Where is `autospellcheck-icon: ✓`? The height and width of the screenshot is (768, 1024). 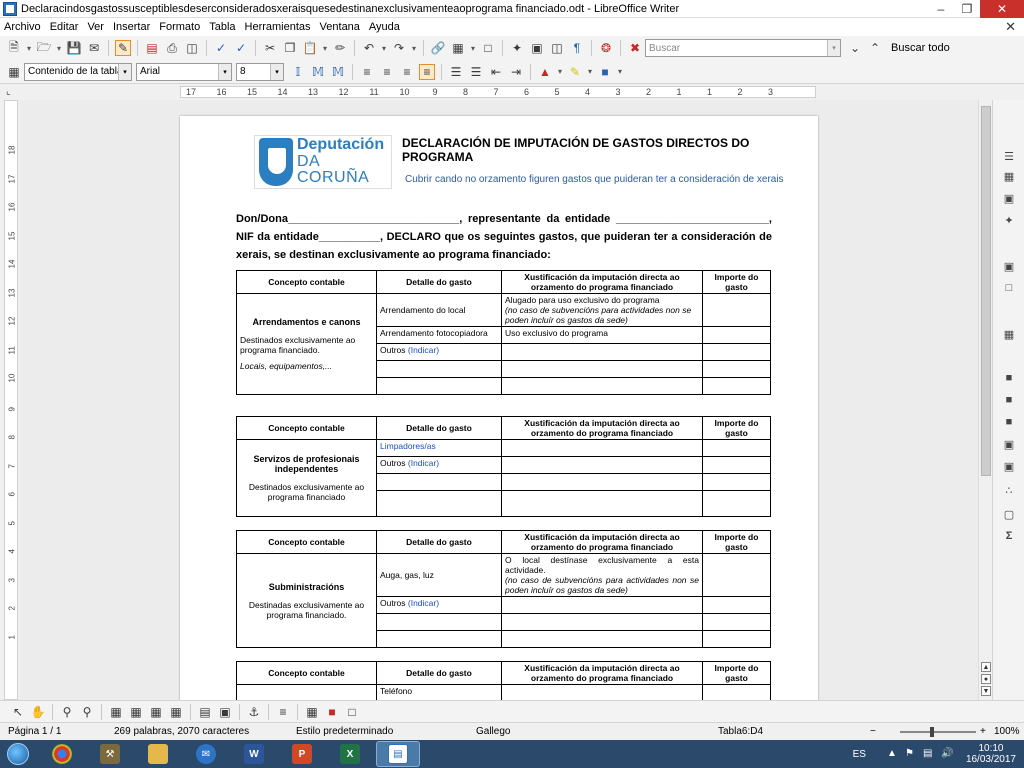
autospellcheck-icon: ✓ is located at coordinates (241, 48).